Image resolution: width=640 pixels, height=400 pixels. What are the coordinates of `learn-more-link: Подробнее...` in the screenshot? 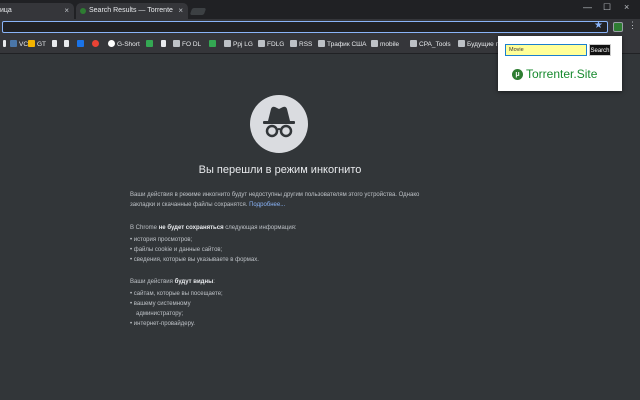 It's located at (267, 205).